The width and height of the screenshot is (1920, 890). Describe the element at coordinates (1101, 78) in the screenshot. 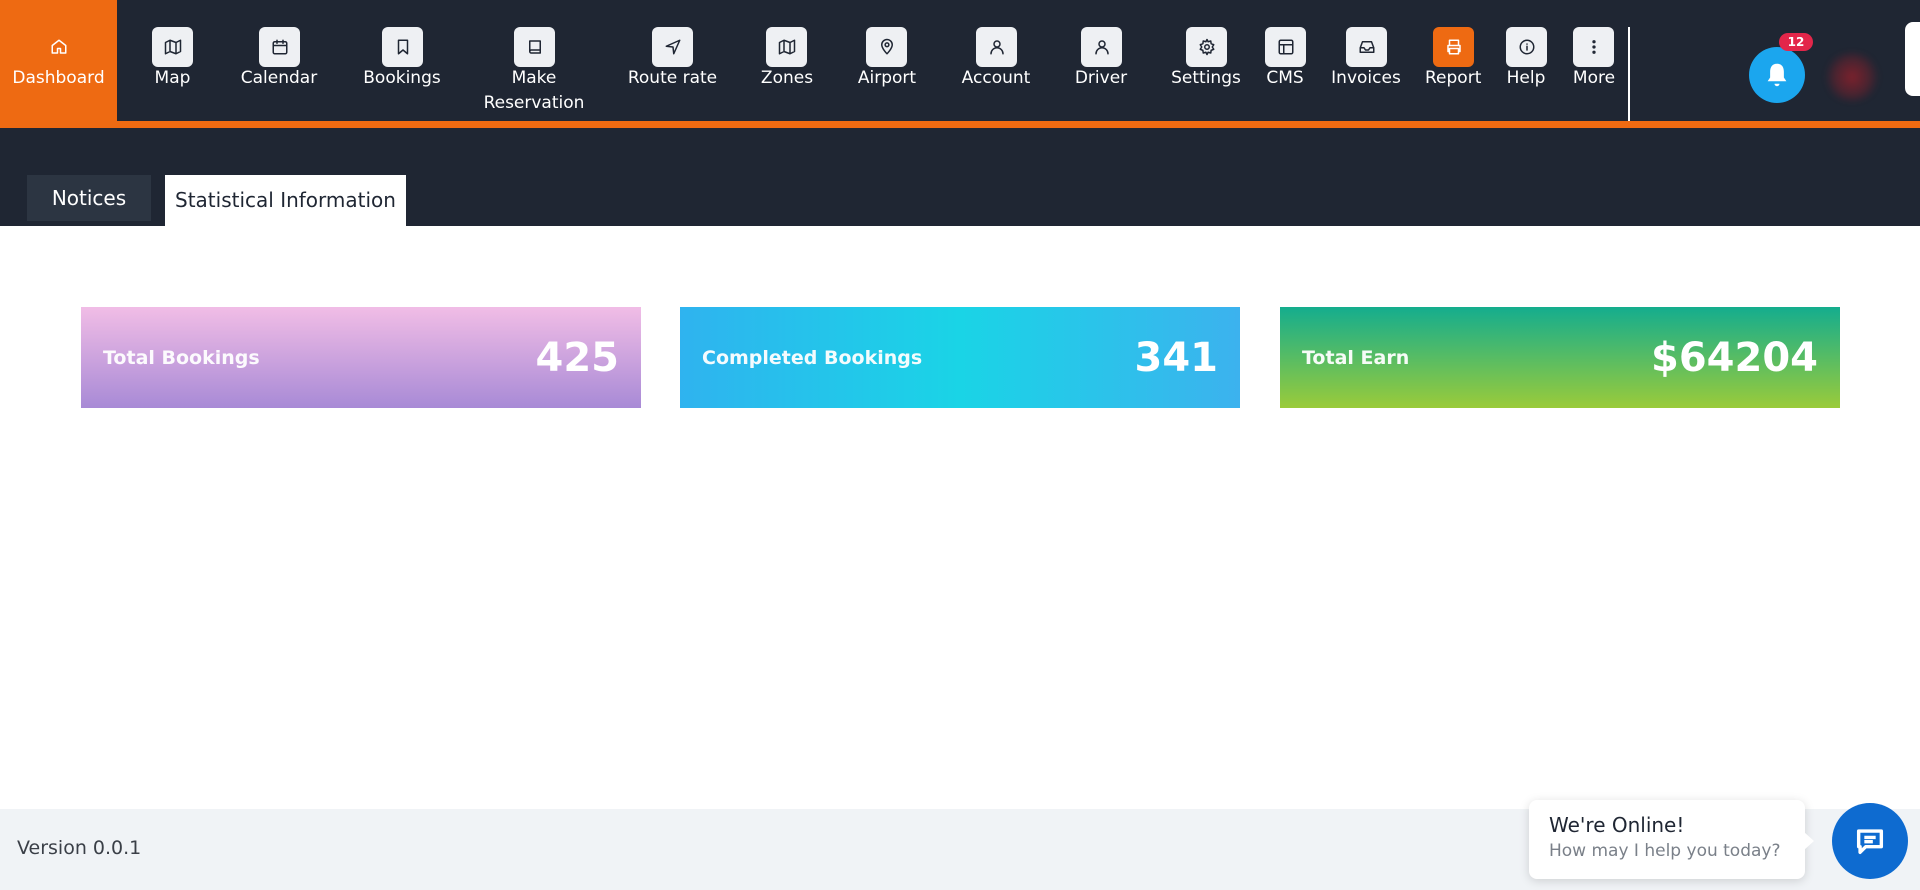

I see `nav-item-label: Driver` at that location.